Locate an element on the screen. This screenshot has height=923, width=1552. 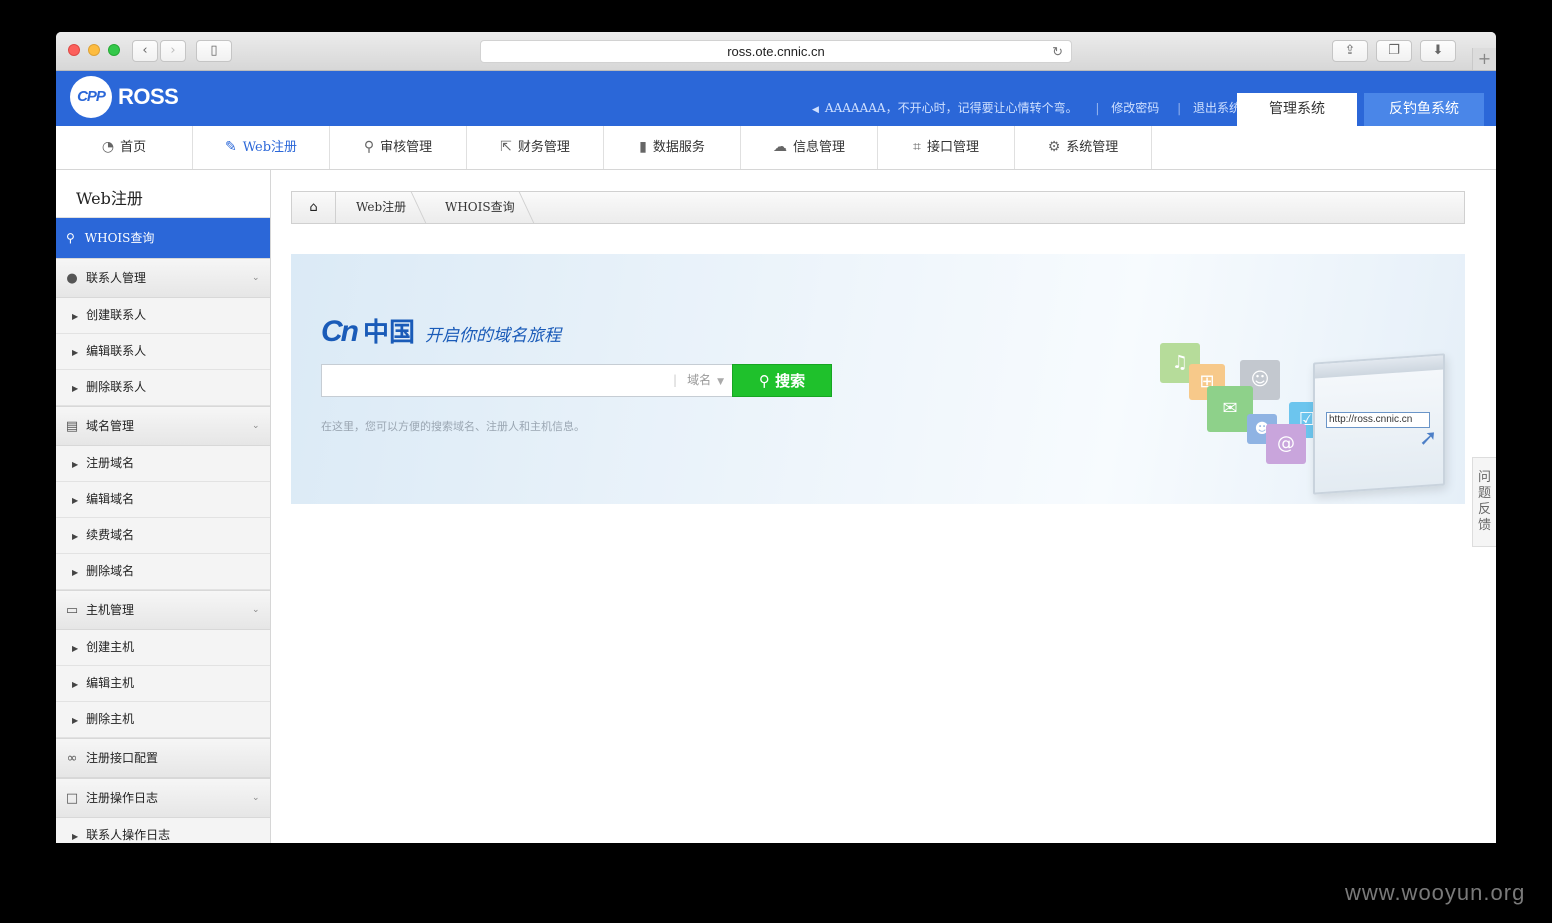
share-button: ⇪ is located at coordinates (1350, 51).